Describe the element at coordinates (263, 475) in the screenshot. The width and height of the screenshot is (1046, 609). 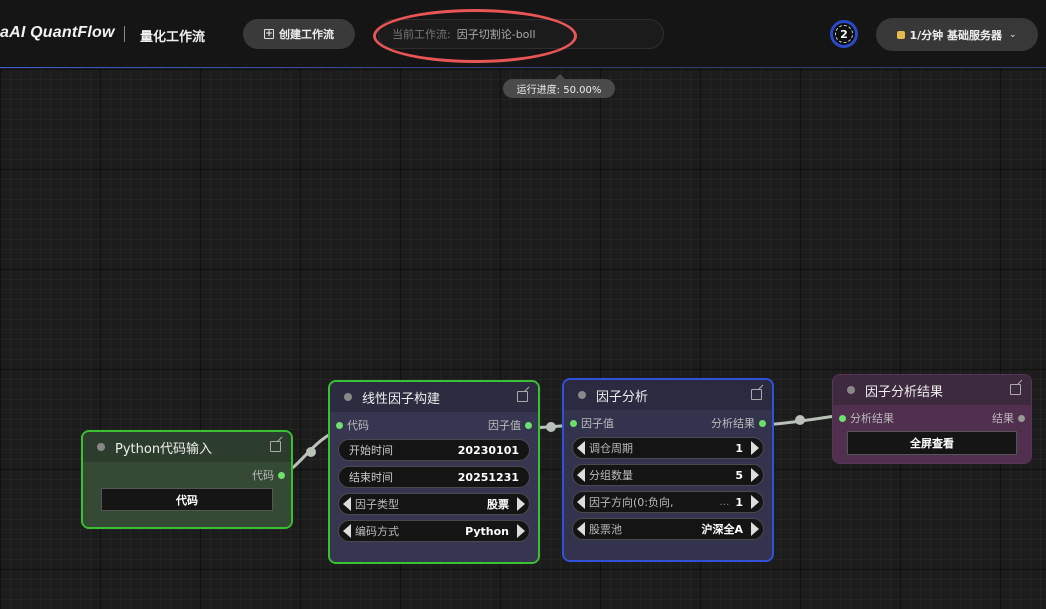
I see `output-label: 代码` at that location.